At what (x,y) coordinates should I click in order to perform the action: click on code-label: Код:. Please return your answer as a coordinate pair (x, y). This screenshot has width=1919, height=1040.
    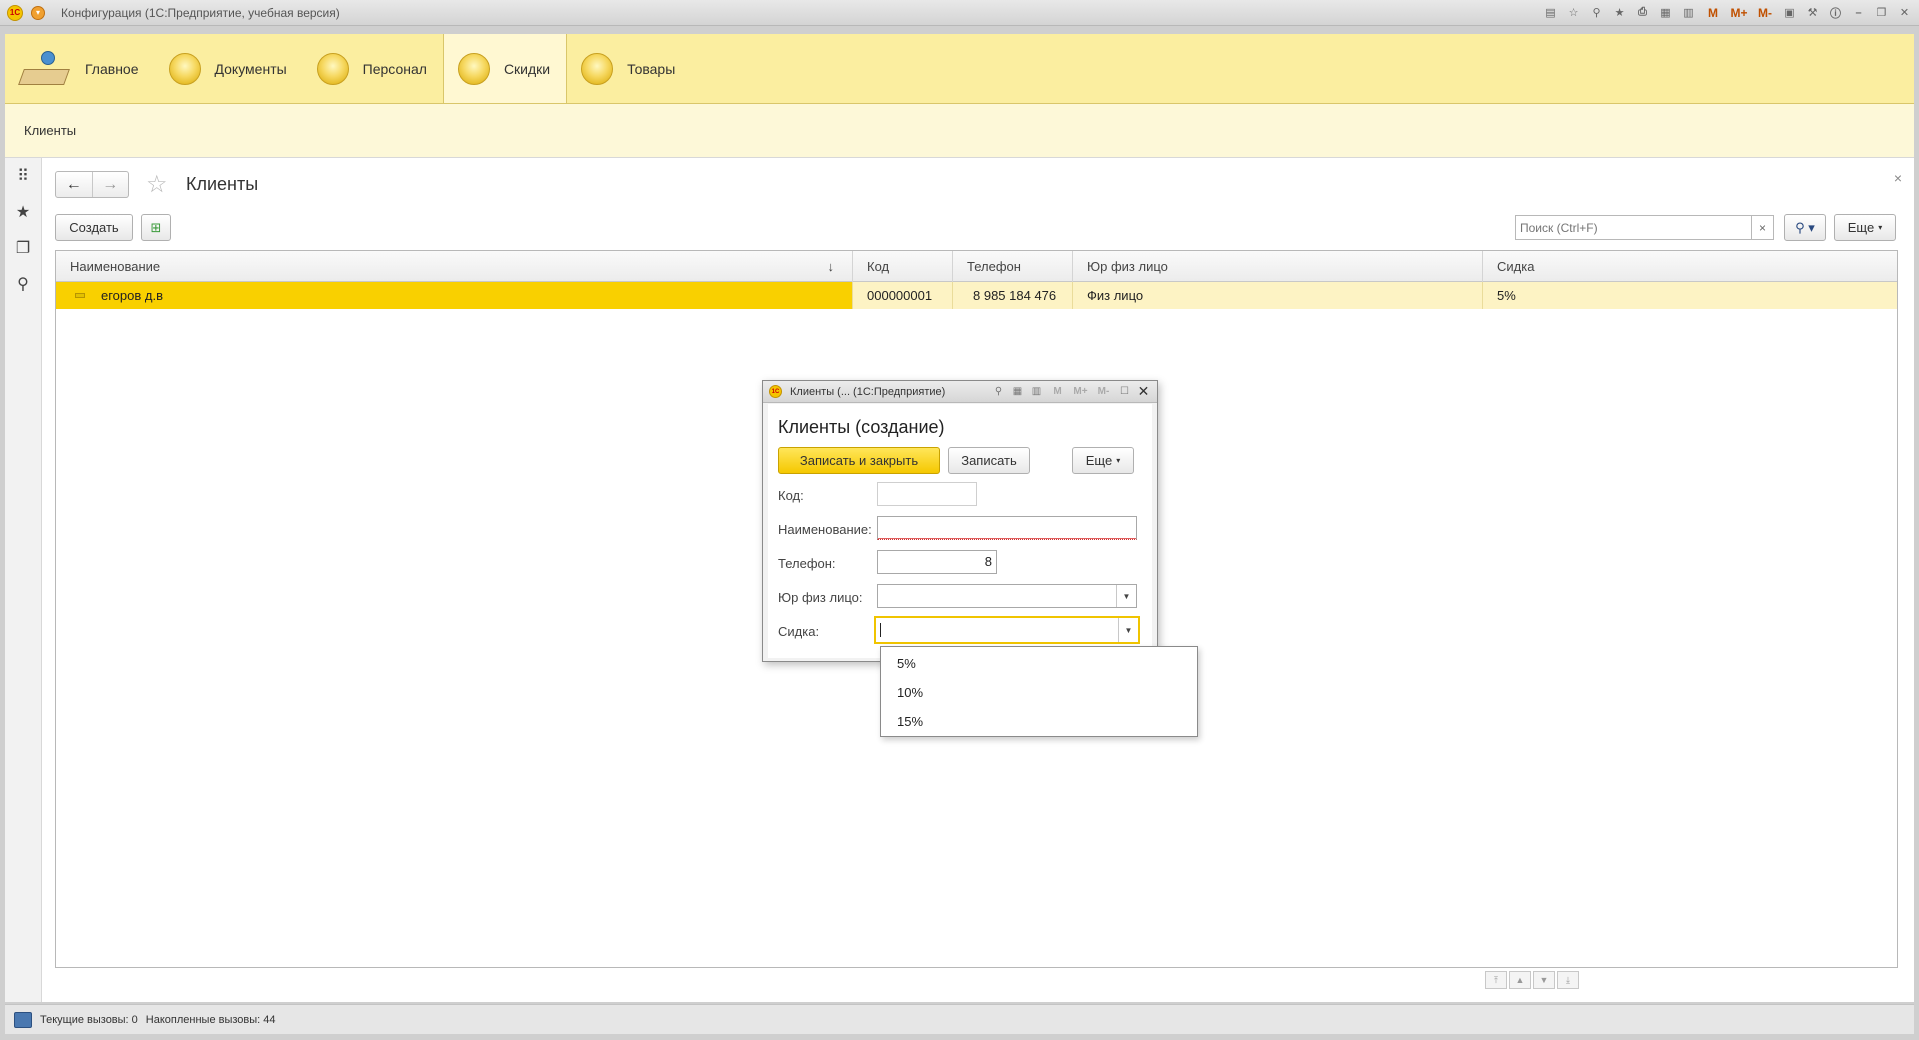
    Looking at the image, I should click on (791, 495).